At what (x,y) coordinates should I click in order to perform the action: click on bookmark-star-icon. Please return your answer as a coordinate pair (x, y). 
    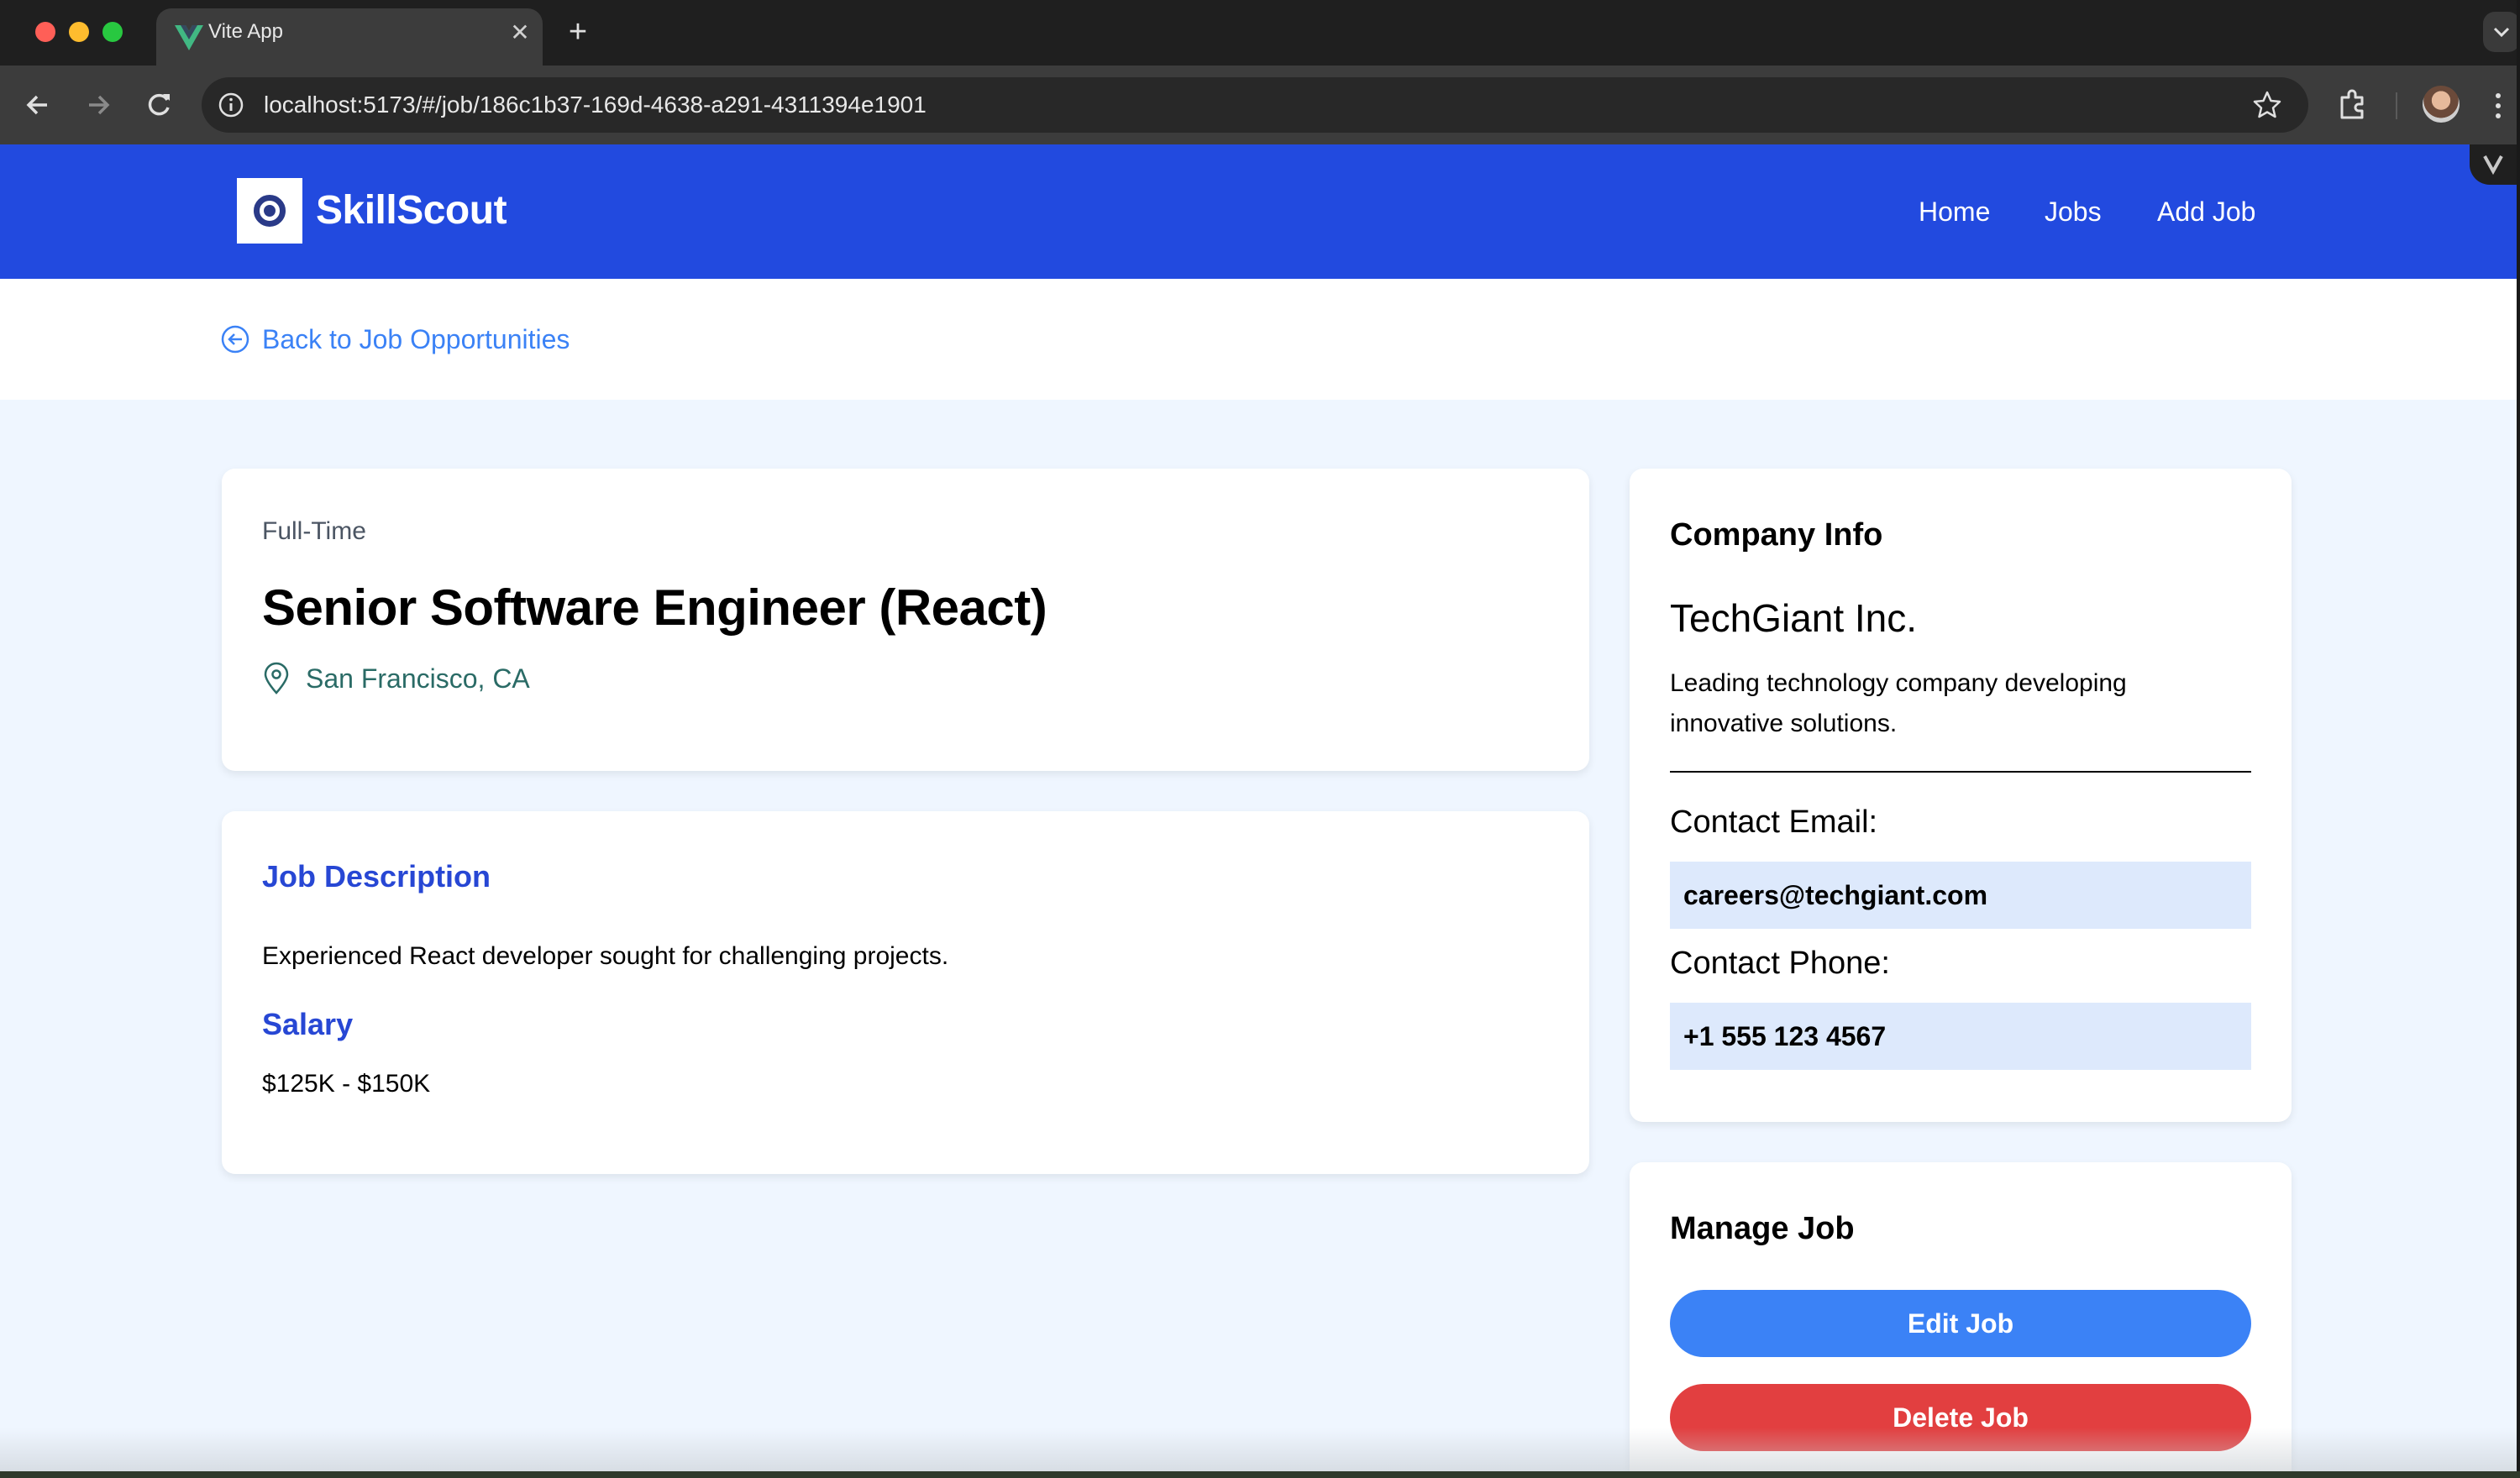
    Looking at the image, I should click on (2267, 105).